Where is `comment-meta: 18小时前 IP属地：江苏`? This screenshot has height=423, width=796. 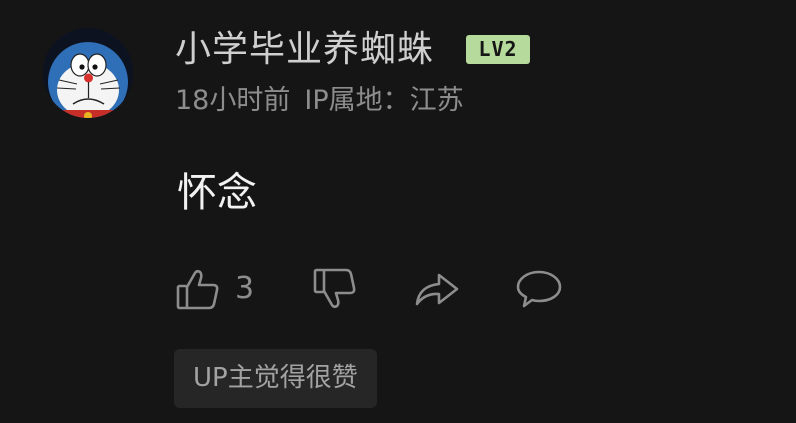
comment-meta: 18小时前 IP属地：江苏 is located at coordinates (319, 101).